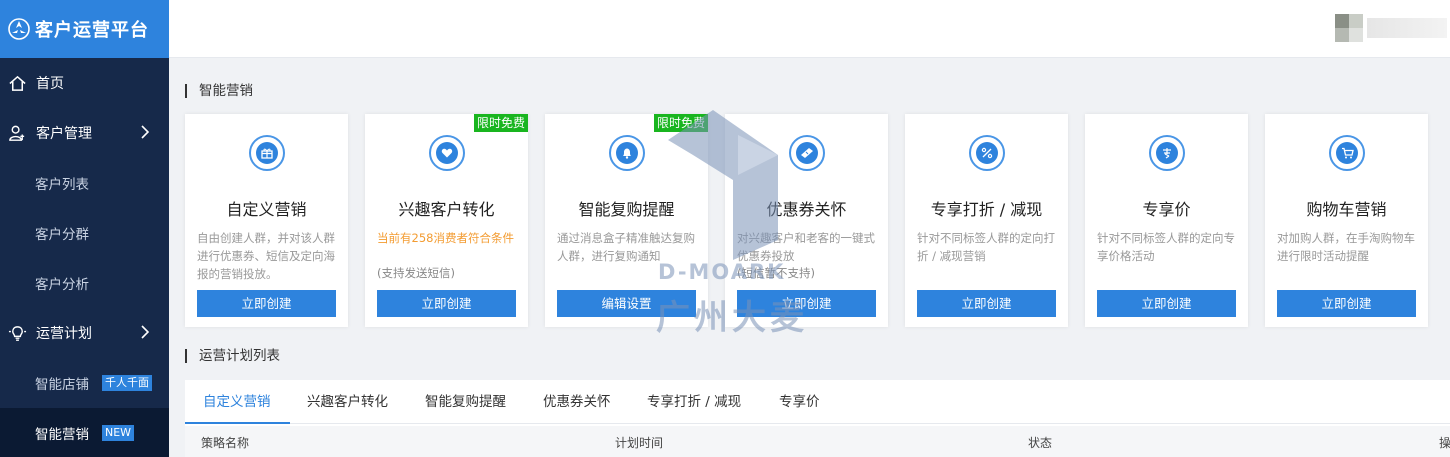 The image size is (1450, 457). What do you see at coordinates (64, 334) in the screenshot?
I see `sidebar-item-label: 运营计划` at bounding box center [64, 334].